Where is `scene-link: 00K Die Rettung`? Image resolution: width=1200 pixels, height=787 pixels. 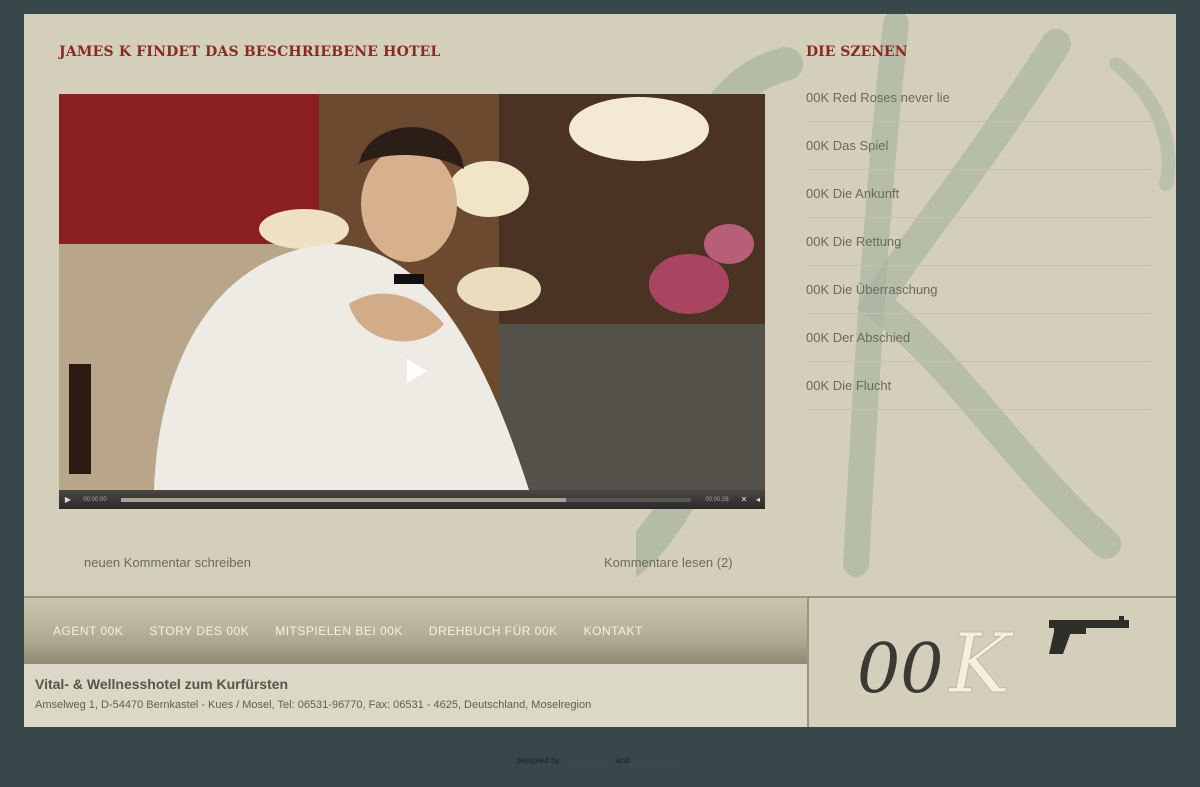
scene-link: 00K Die Rettung is located at coordinates (853, 241).